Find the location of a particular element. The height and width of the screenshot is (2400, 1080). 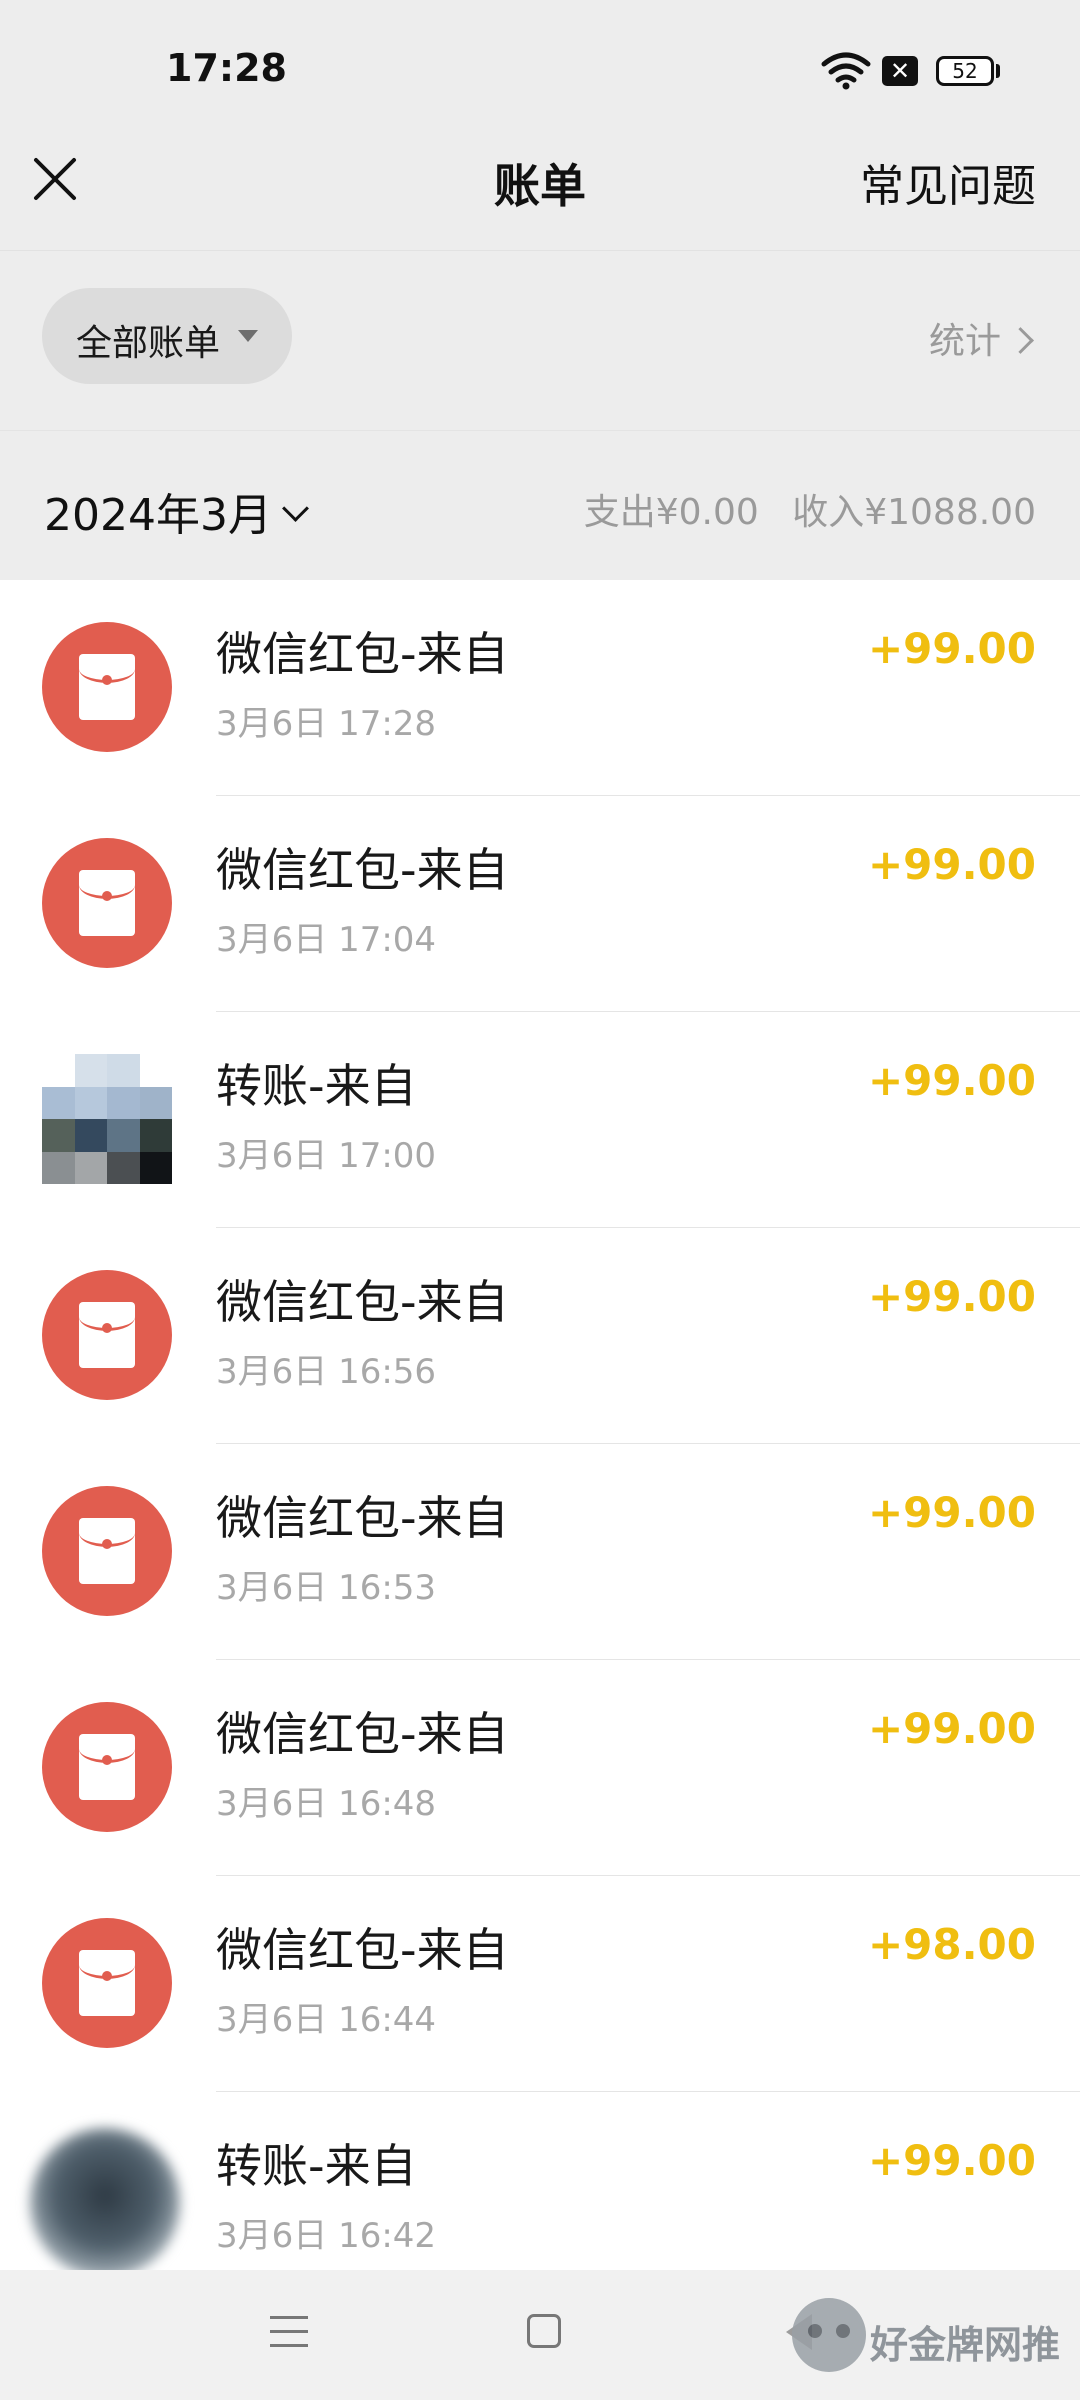

notification-icon: ✕ is located at coordinates (900, 71).